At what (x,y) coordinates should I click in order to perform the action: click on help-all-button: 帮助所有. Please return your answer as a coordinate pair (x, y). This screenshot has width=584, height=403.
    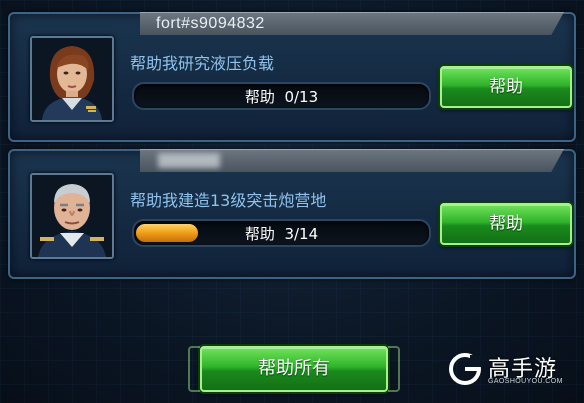
    Looking at the image, I should click on (294, 369).